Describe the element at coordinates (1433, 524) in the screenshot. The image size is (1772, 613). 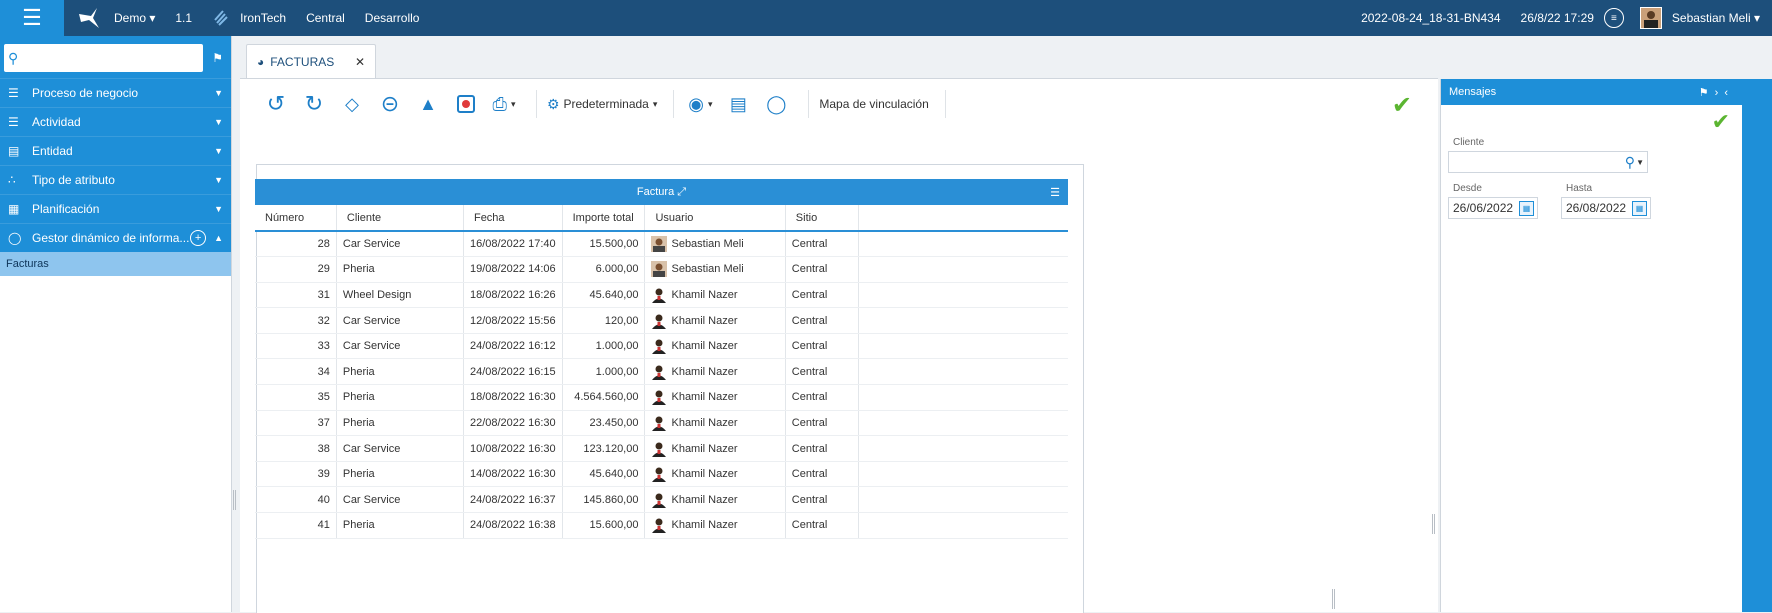
I see `panel-splitter` at that location.